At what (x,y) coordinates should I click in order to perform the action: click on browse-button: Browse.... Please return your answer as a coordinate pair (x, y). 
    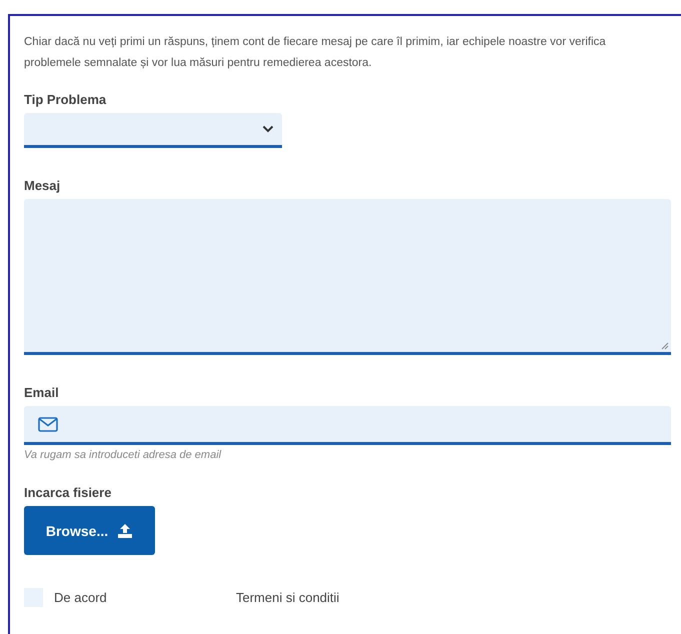
    Looking at the image, I should click on (89, 530).